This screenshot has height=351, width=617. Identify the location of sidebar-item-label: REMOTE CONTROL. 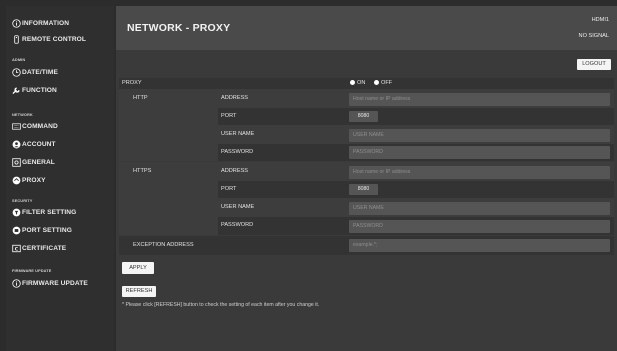
(54, 39).